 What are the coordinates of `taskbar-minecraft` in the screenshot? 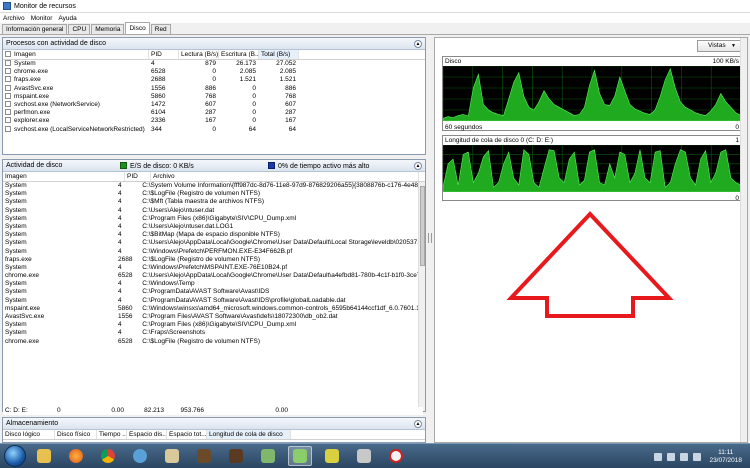 It's located at (204, 456).